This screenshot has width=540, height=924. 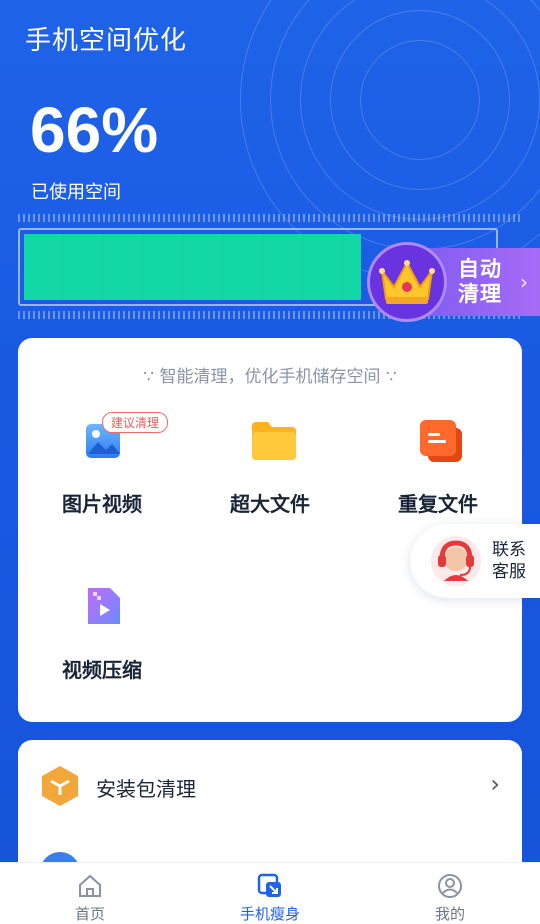 I want to click on video-compress-icon, so click(x=104, y=606).